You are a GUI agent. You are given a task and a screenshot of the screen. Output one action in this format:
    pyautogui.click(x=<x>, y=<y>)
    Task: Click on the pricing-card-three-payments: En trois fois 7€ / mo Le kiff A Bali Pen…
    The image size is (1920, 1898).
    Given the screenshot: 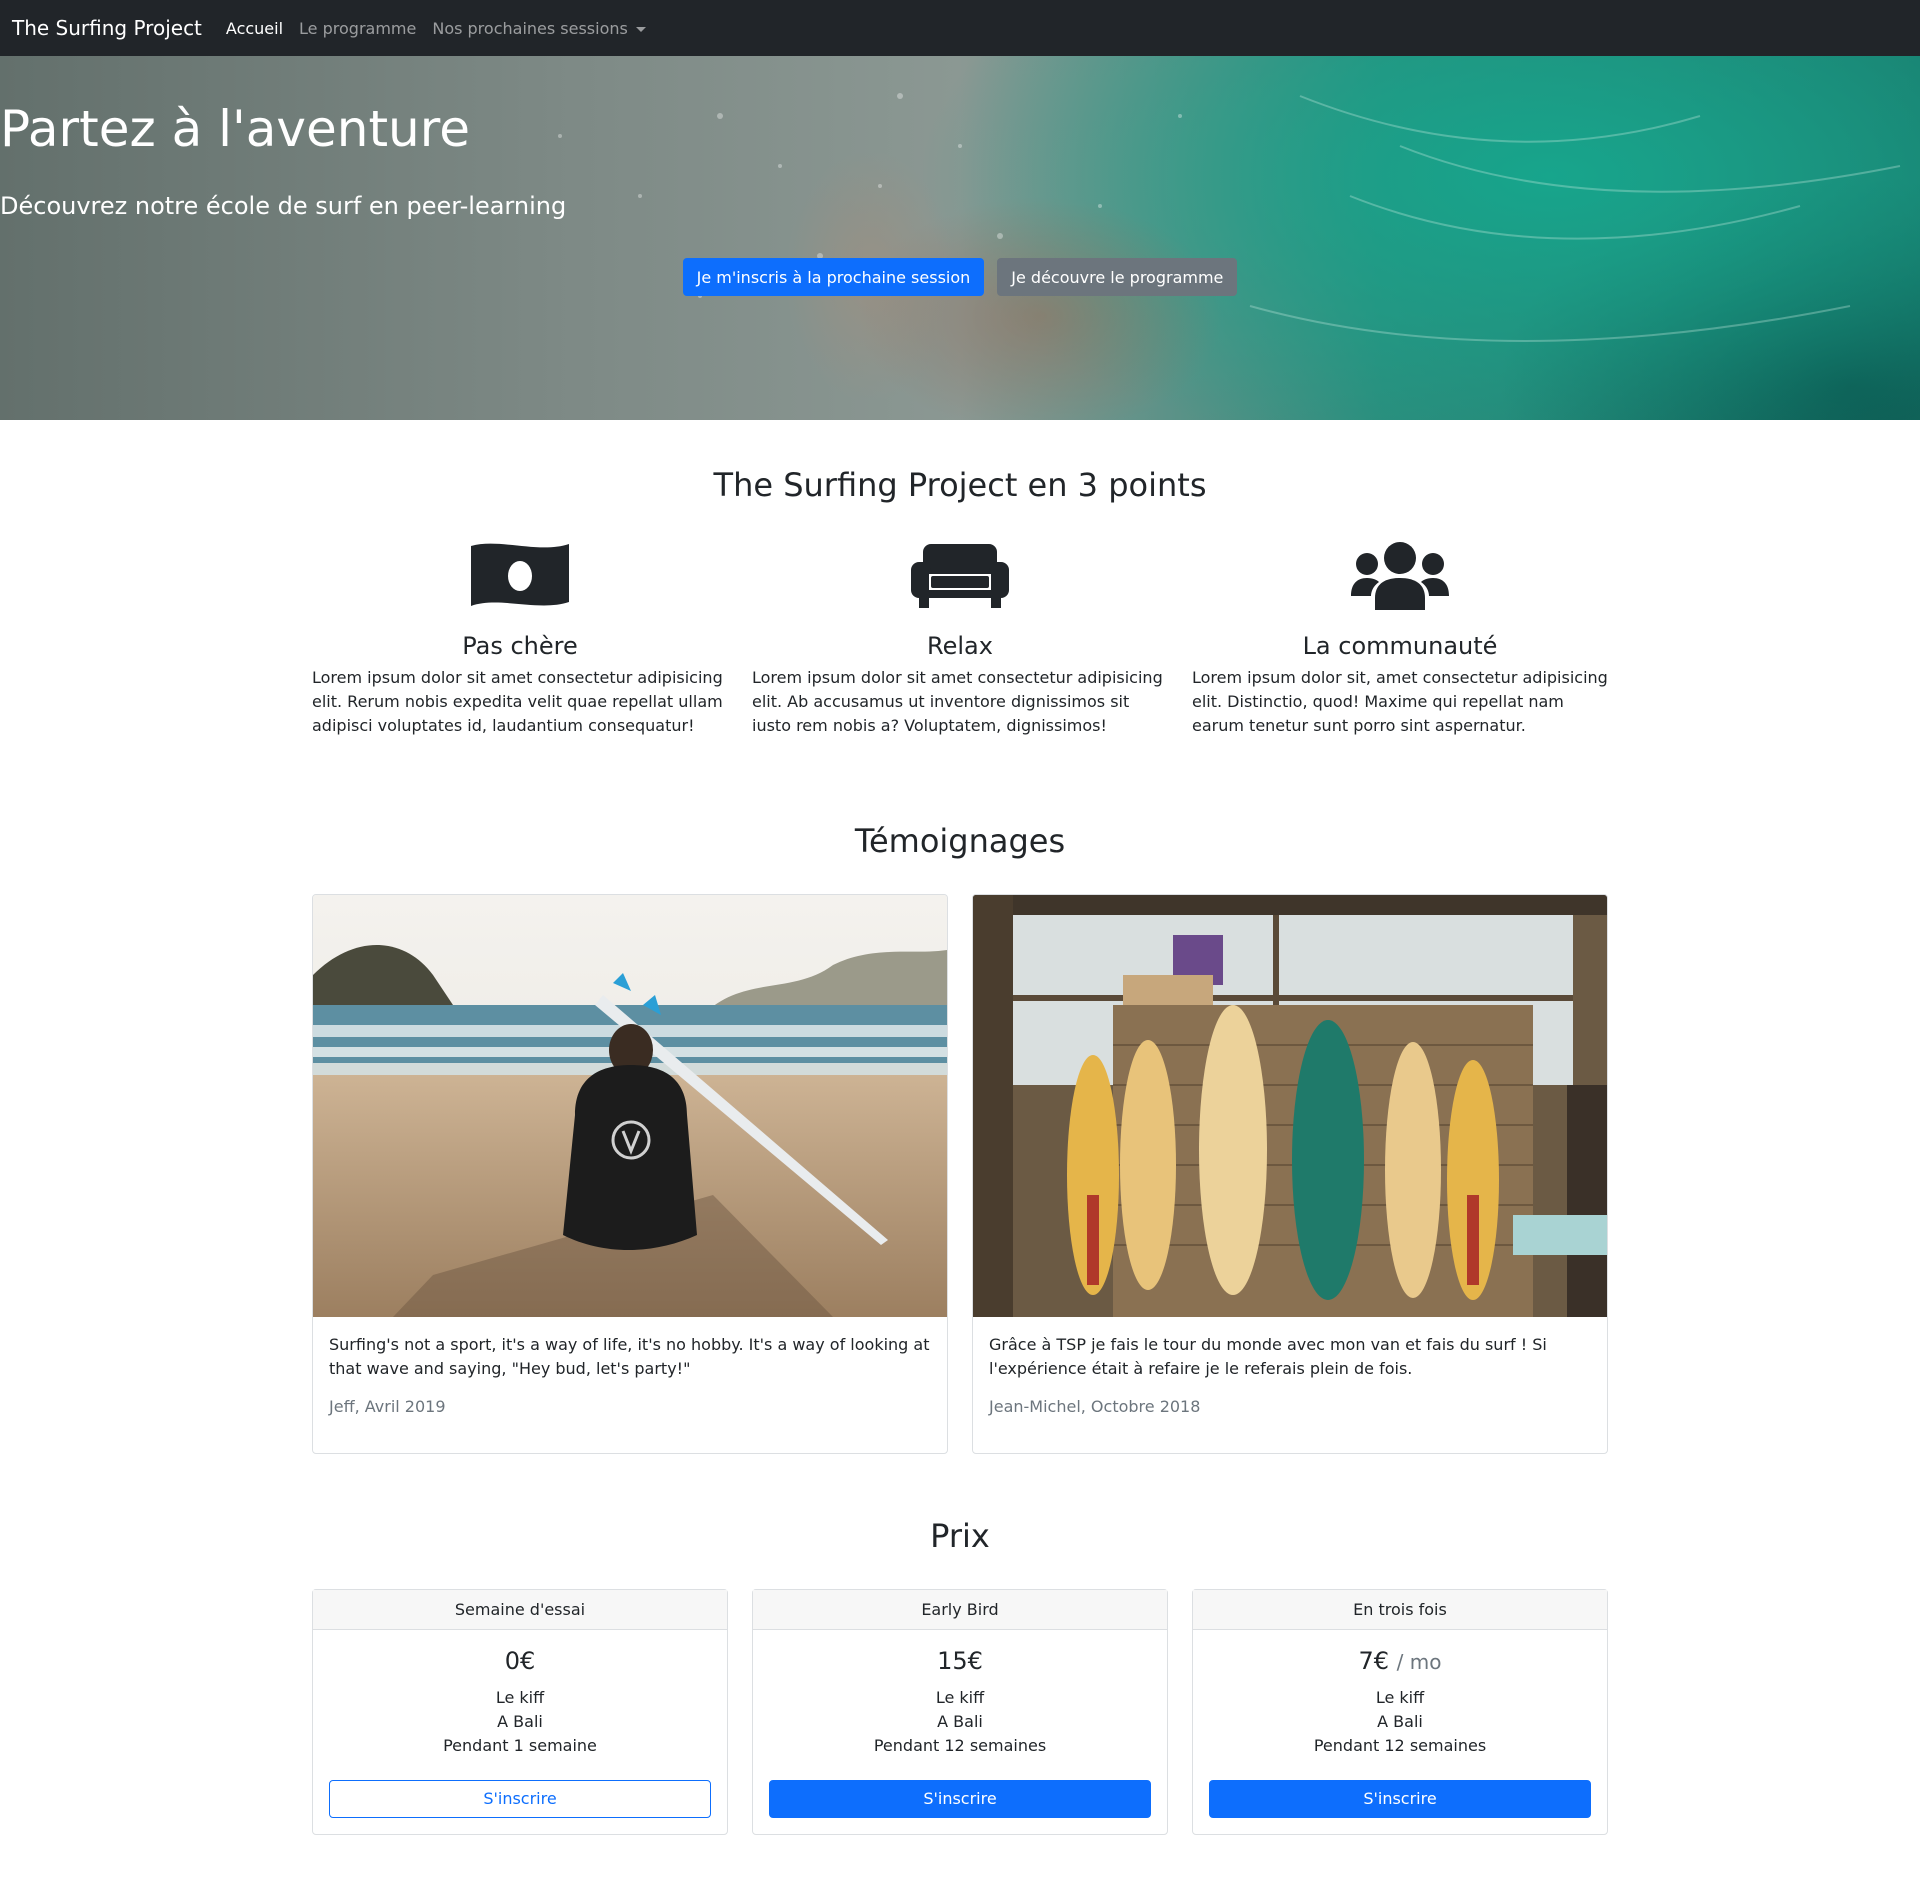 What is the action you would take?
    pyautogui.click(x=1400, y=1712)
    